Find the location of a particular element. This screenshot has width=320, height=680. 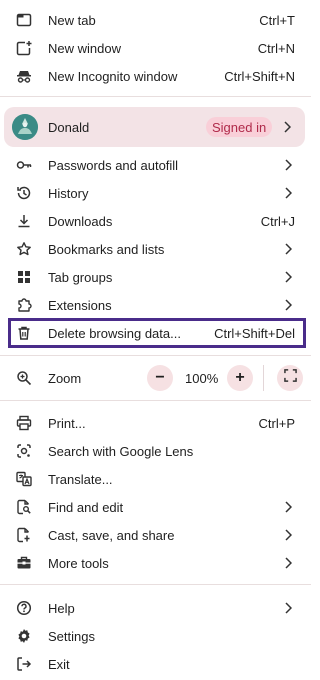

print-icon is located at coordinates (24, 423).